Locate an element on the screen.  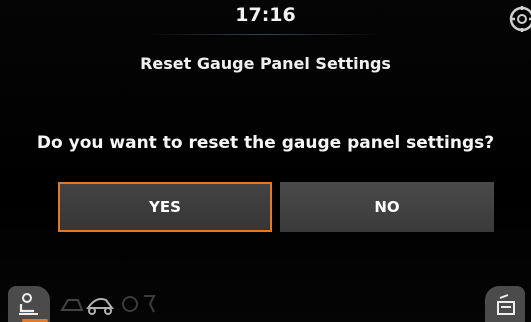
yes-button: YES is located at coordinates (165, 207).